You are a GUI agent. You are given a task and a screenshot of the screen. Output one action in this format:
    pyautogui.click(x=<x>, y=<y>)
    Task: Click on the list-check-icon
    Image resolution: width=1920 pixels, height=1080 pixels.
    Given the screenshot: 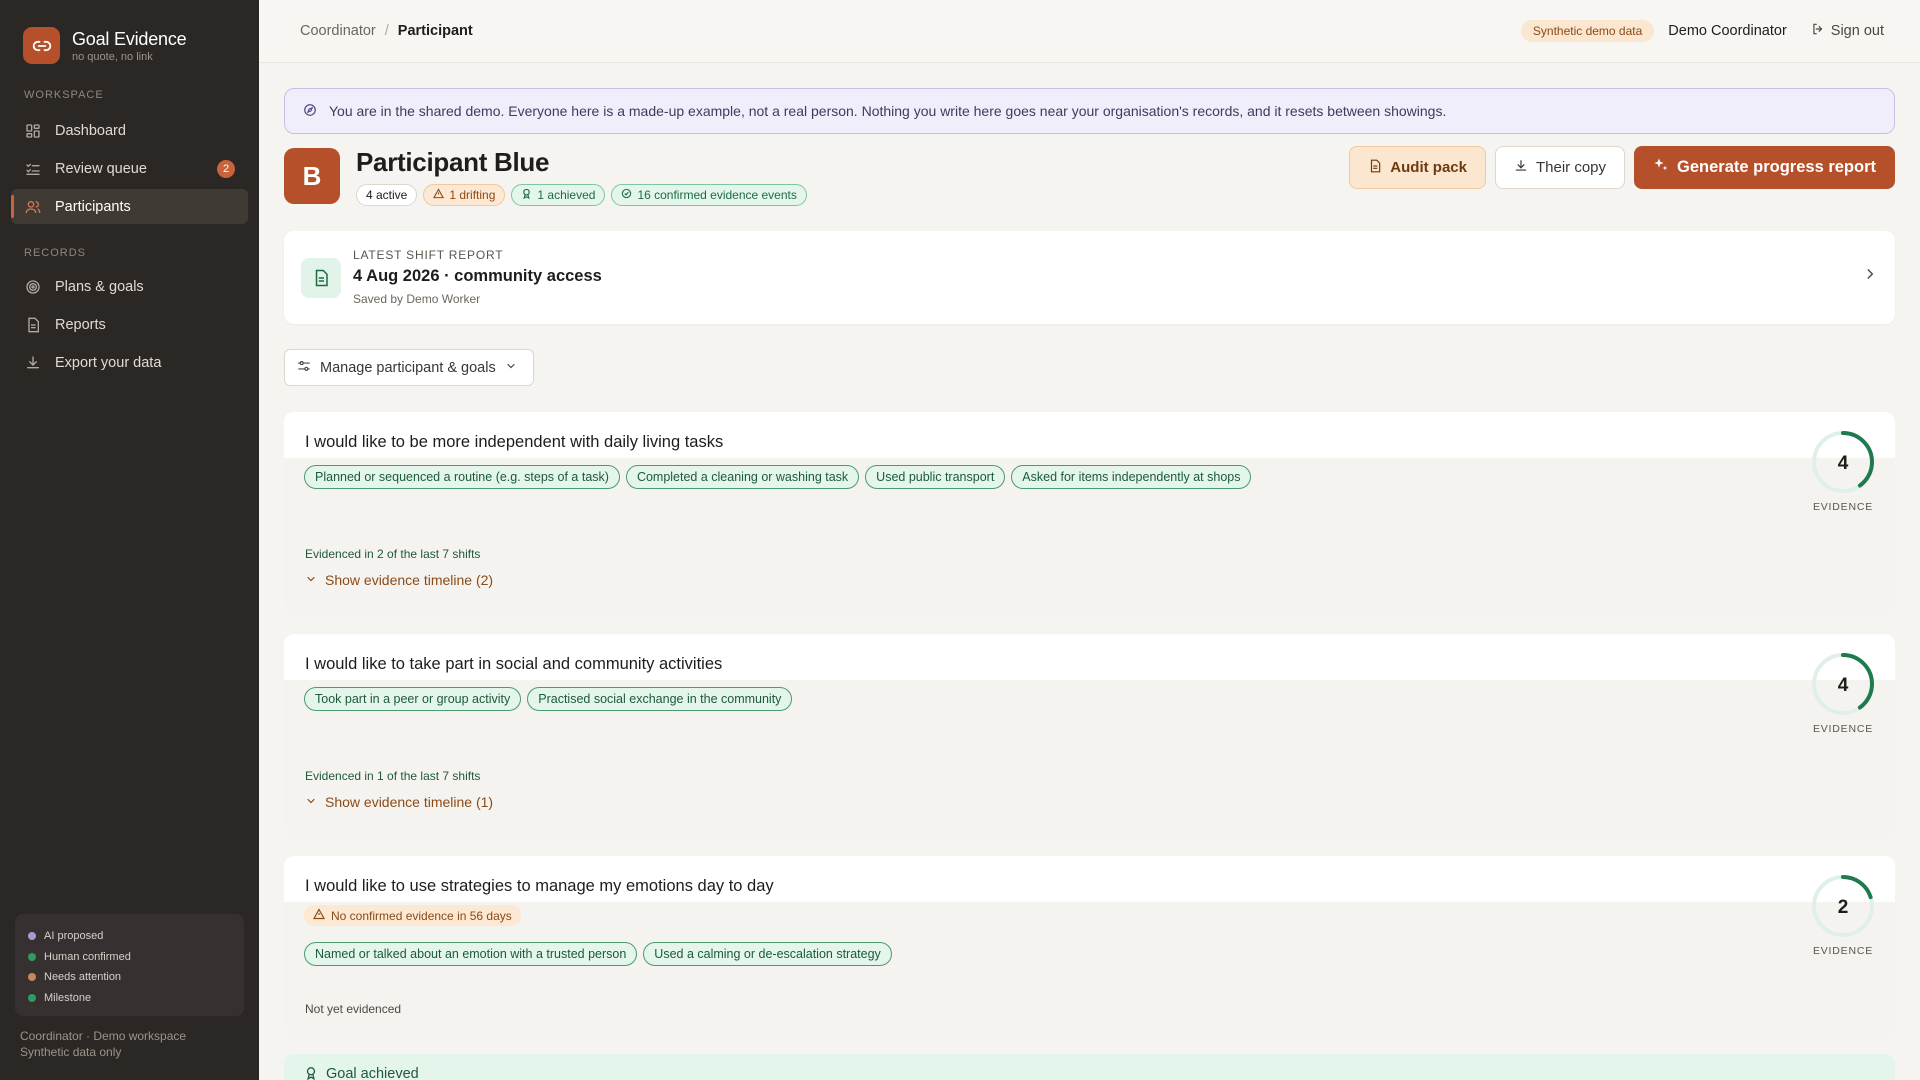 What is the action you would take?
    pyautogui.click(x=32, y=168)
    